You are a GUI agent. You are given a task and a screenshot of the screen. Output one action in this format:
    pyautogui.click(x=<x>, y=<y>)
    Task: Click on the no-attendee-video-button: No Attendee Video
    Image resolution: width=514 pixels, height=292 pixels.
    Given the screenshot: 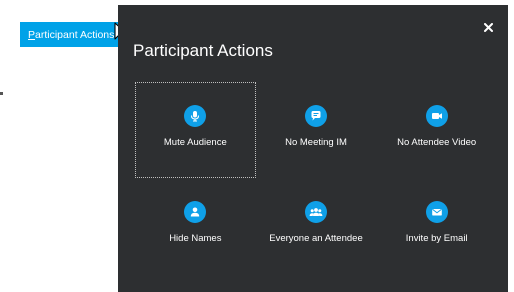 What is the action you would take?
    pyautogui.click(x=436, y=130)
    